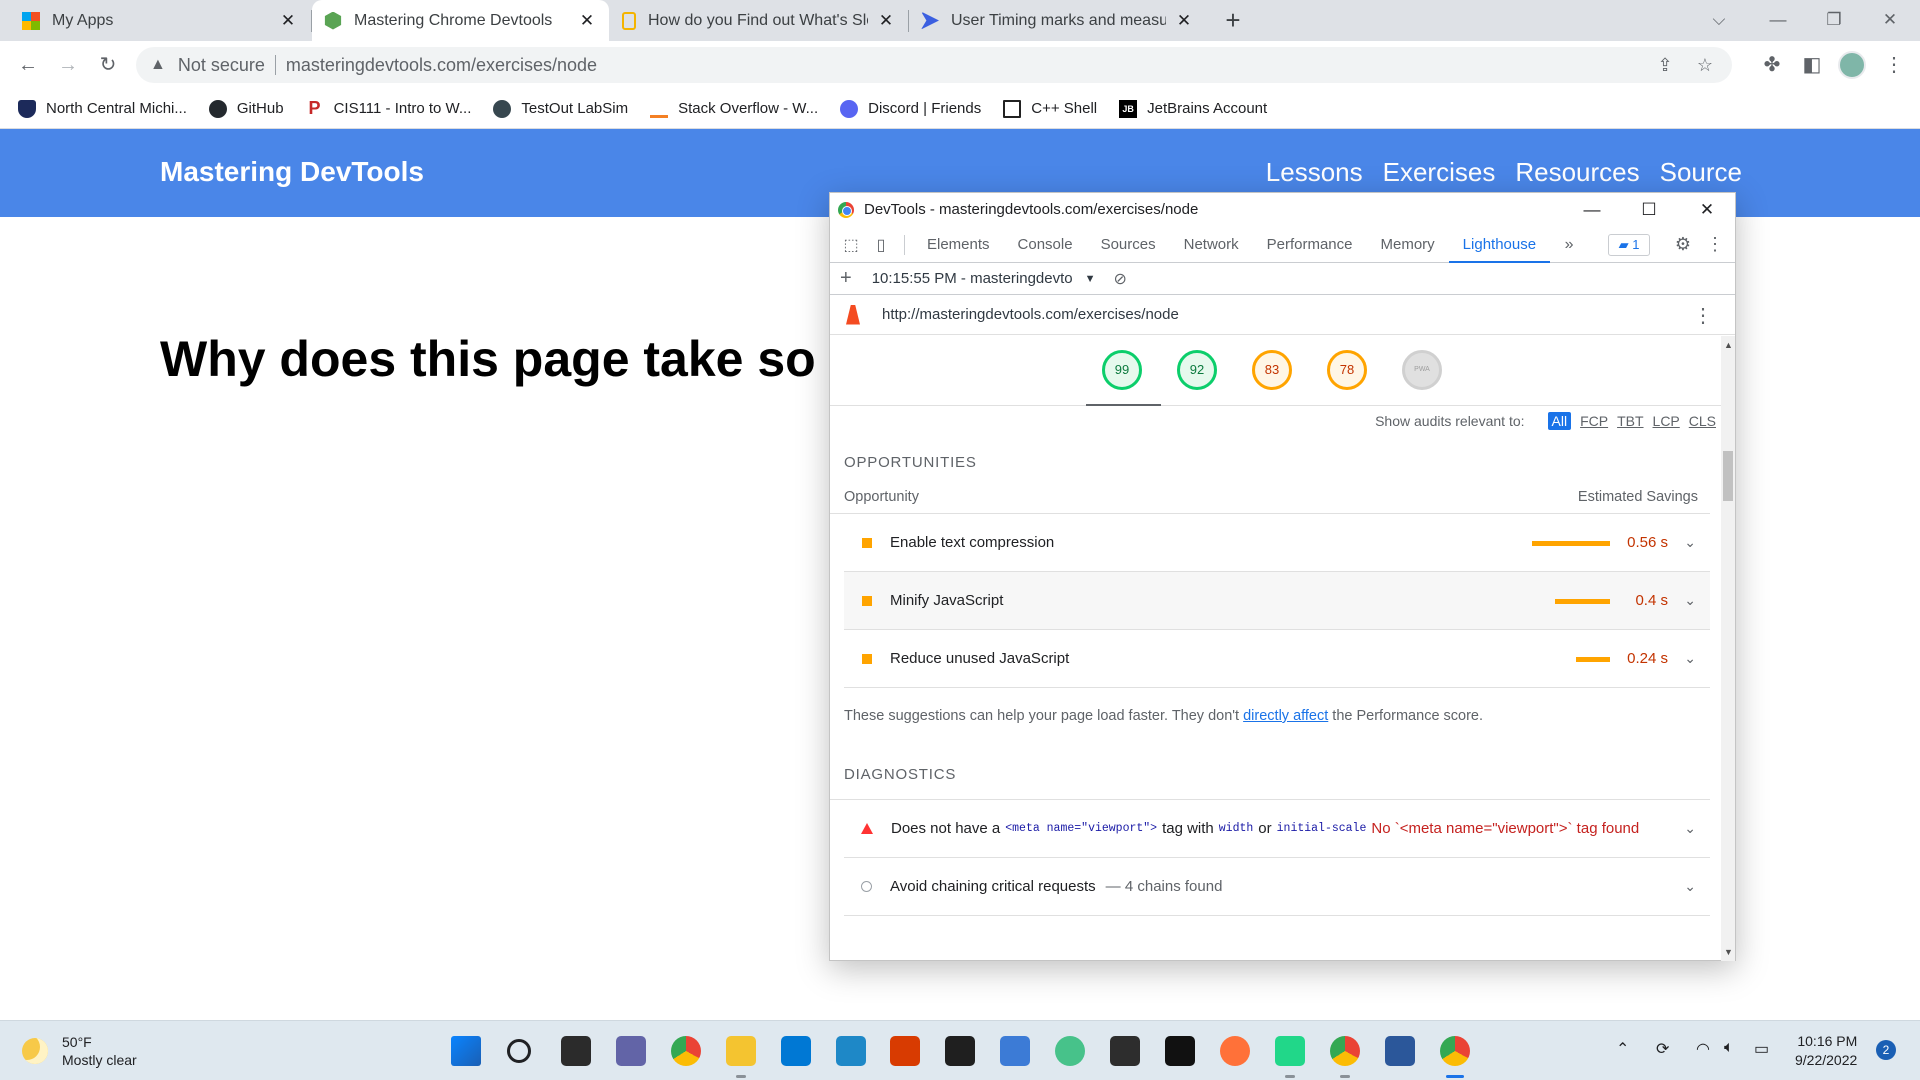  What do you see at coordinates (1045, 245) in the screenshot?
I see `tab-console: Console` at bounding box center [1045, 245].